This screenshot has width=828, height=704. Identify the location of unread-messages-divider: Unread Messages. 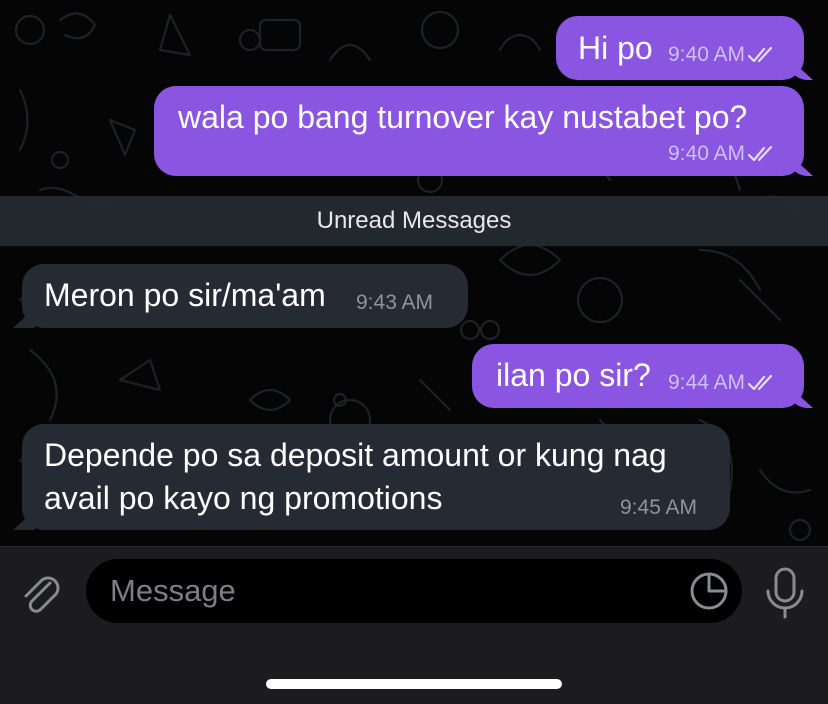
(414, 221).